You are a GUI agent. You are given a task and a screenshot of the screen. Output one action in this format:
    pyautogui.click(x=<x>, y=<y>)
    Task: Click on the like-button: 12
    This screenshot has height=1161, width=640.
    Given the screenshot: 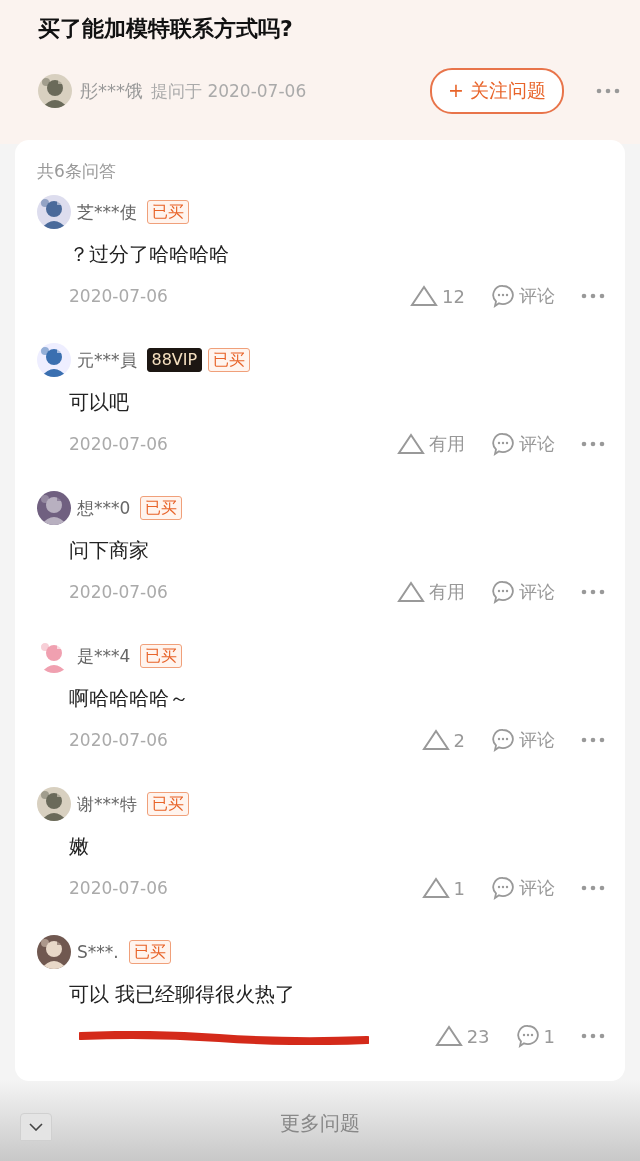 What is the action you would take?
    pyautogui.click(x=437, y=296)
    